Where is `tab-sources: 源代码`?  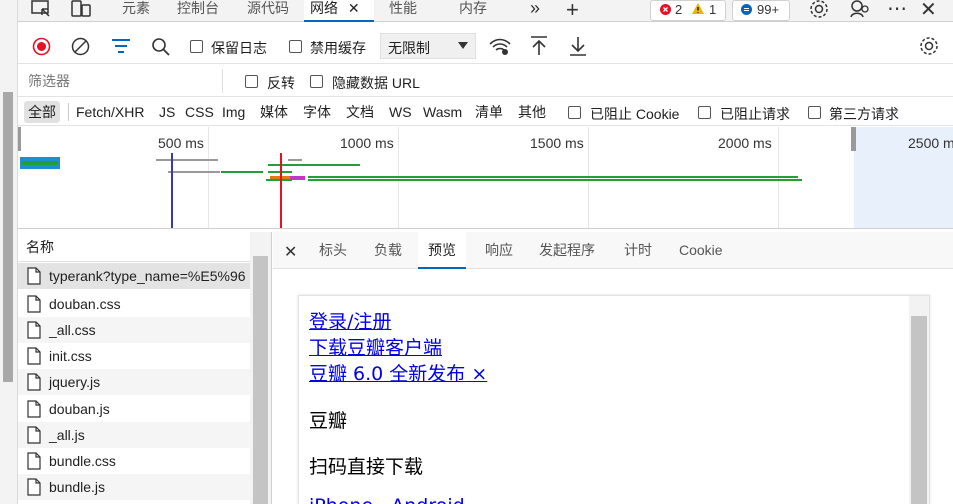
tab-sources: 源代码 is located at coordinates (268, 11).